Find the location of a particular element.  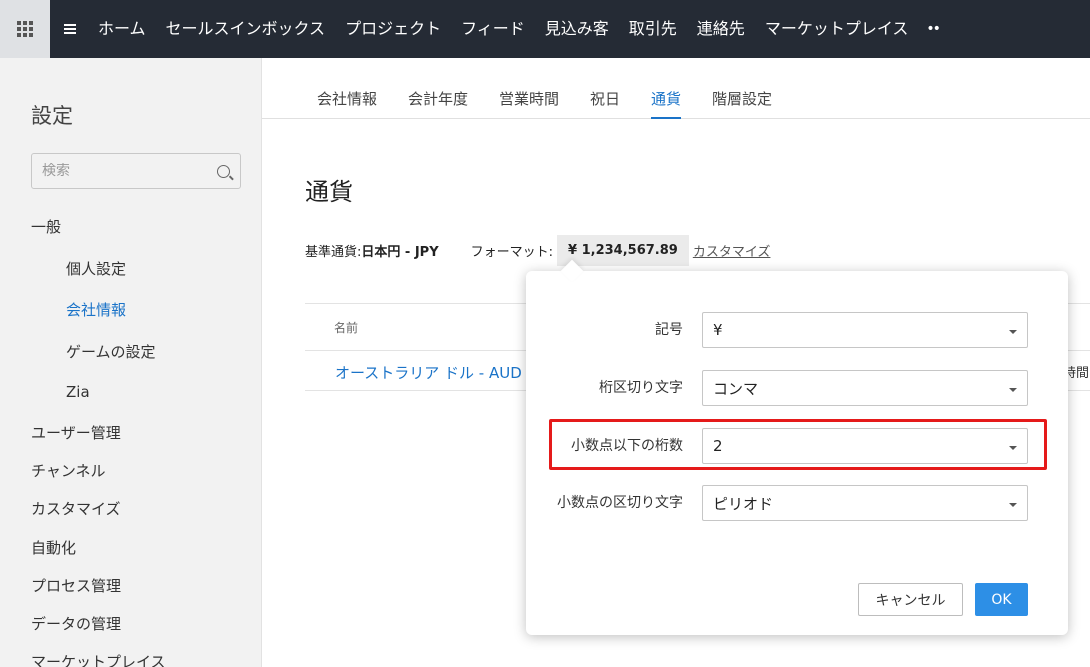

base-currency-value: 日本円 - JPY is located at coordinates (400, 252).